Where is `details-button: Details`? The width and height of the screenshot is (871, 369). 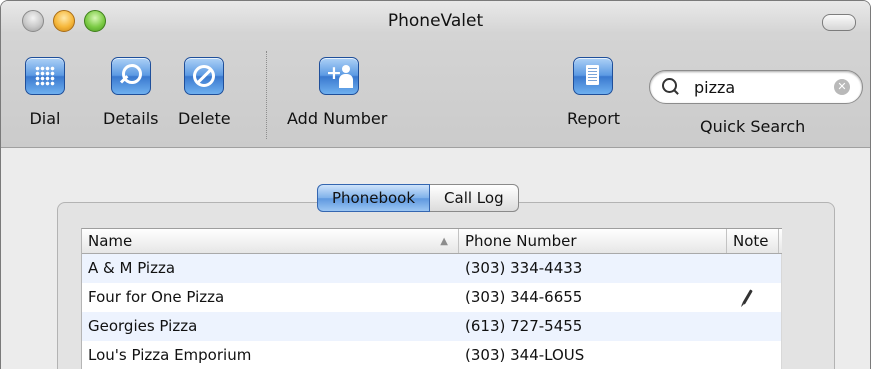
details-button: Details is located at coordinates (130, 92).